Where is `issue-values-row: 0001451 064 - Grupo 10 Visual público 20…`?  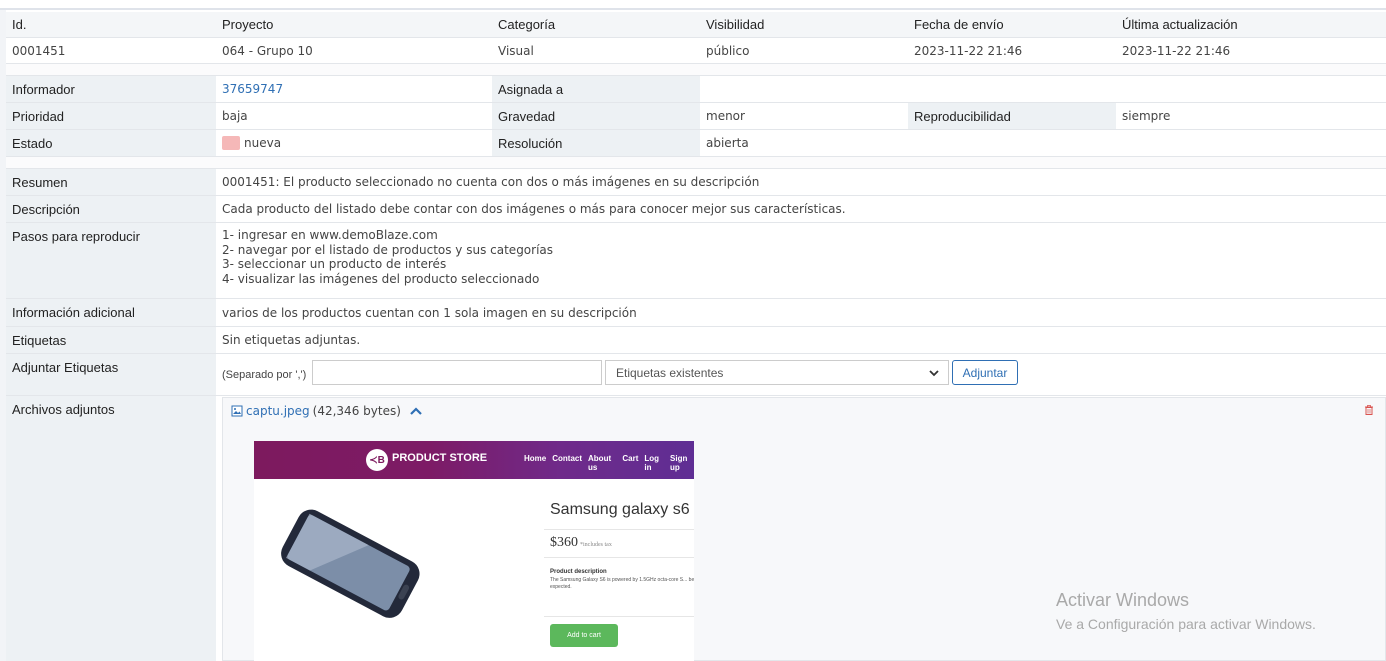 issue-values-row: 0001451 064 - Grupo 10 Visual público 20… is located at coordinates (696, 51).